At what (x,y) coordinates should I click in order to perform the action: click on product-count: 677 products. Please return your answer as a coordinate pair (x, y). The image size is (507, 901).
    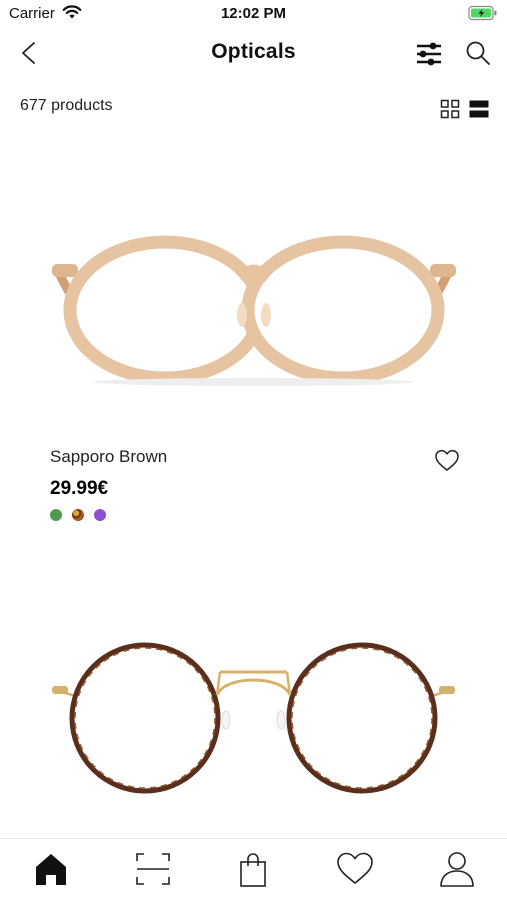
    Looking at the image, I should click on (66, 105).